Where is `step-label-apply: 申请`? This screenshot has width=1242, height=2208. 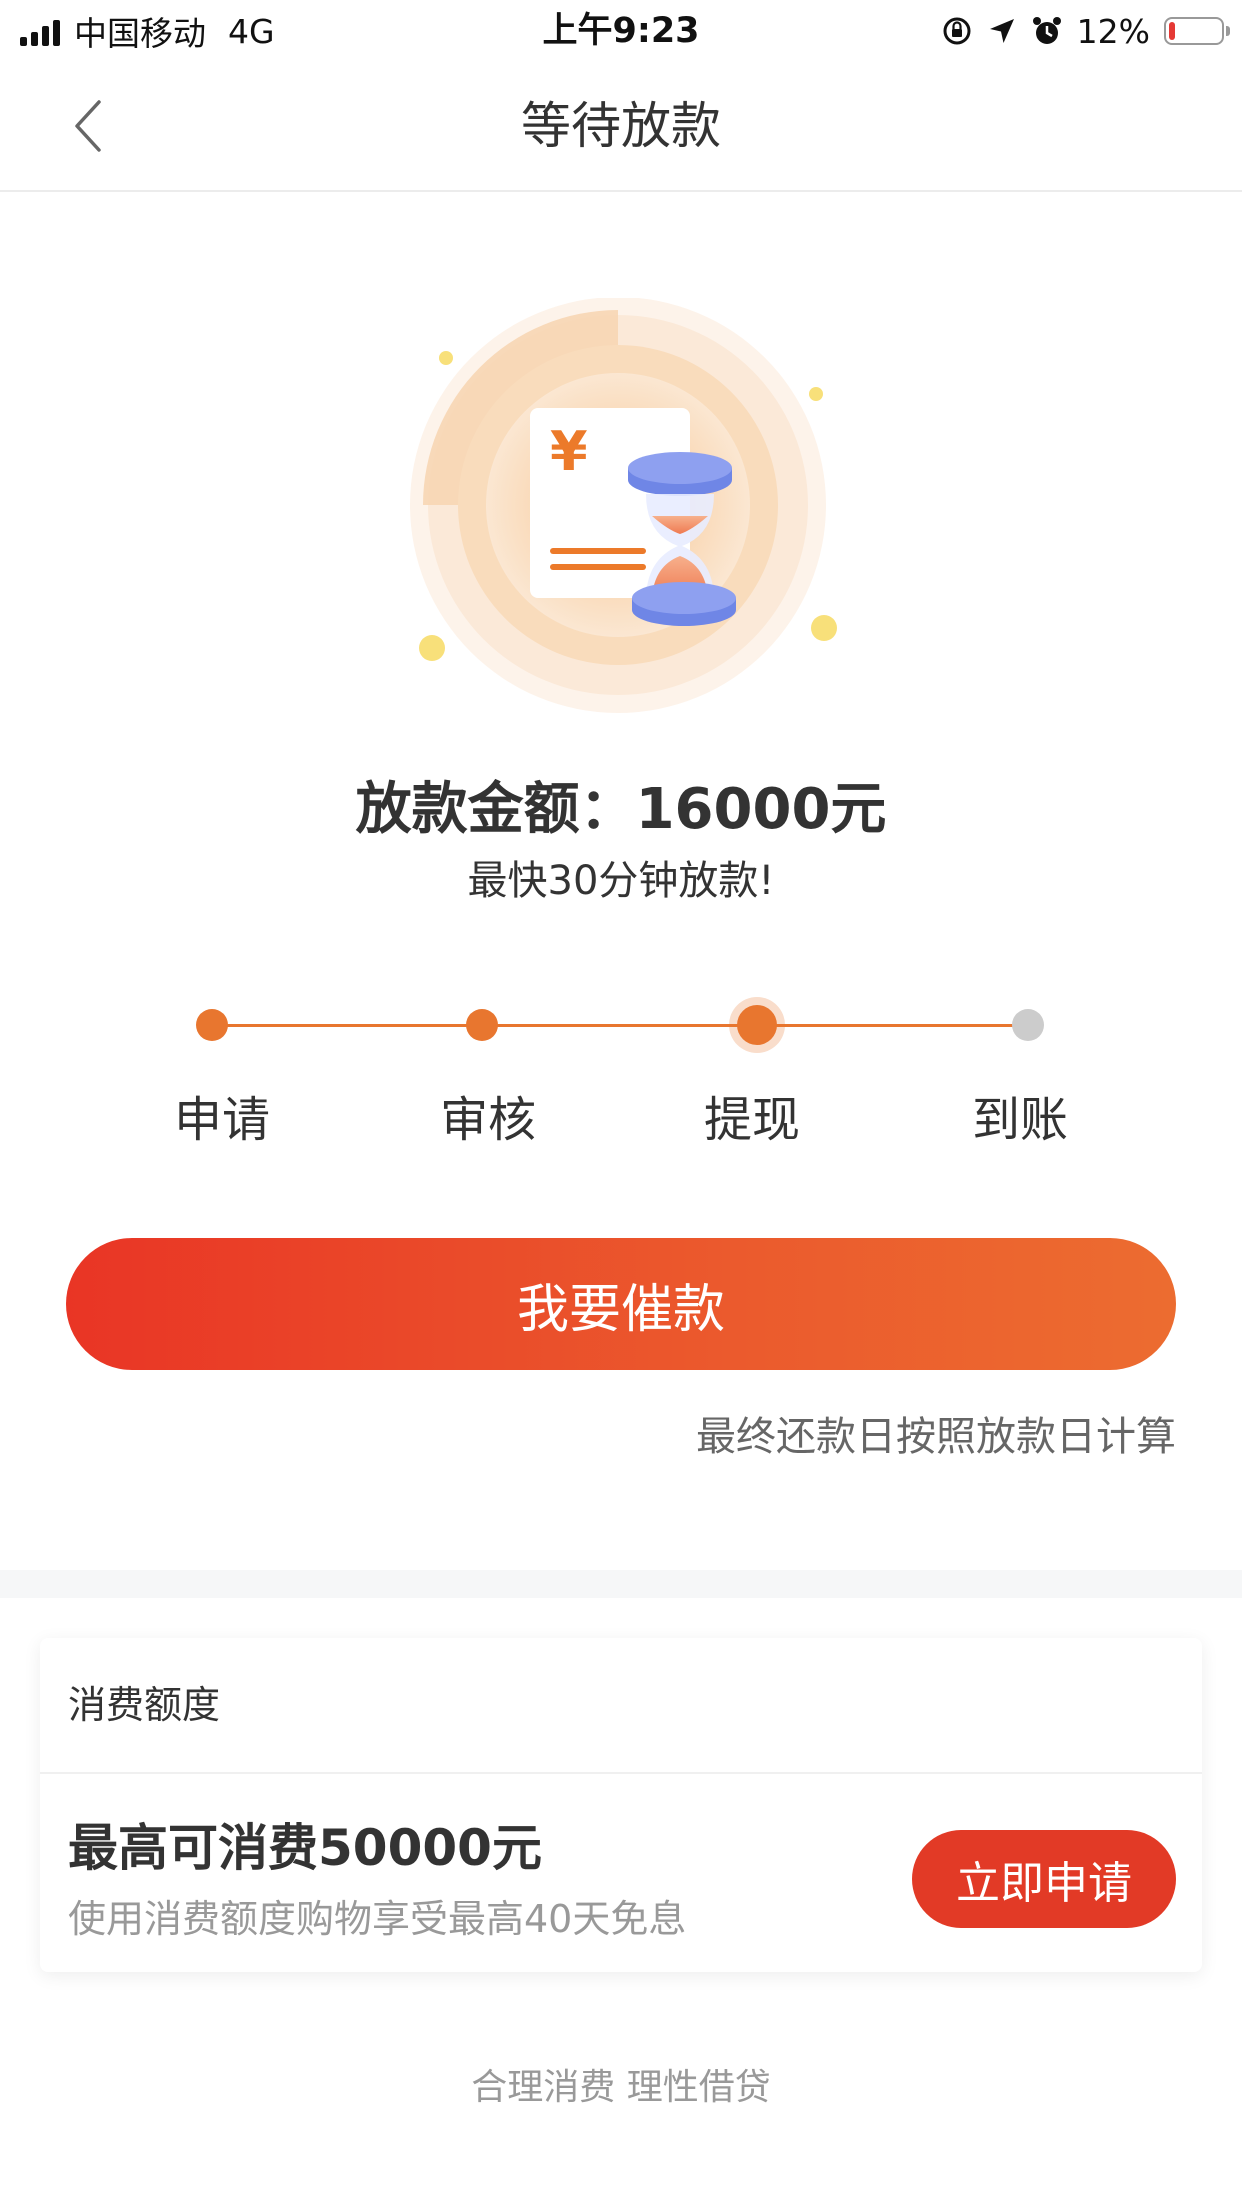 step-label-apply: 申请 is located at coordinates (221, 1120).